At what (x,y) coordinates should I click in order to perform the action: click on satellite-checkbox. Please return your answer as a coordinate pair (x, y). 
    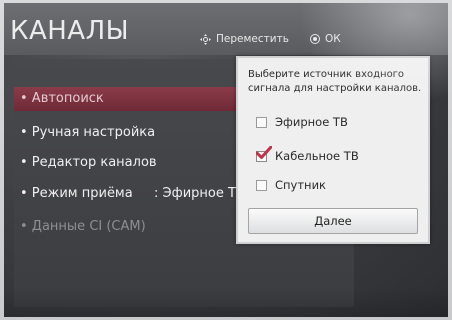
    Looking at the image, I should click on (261, 185).